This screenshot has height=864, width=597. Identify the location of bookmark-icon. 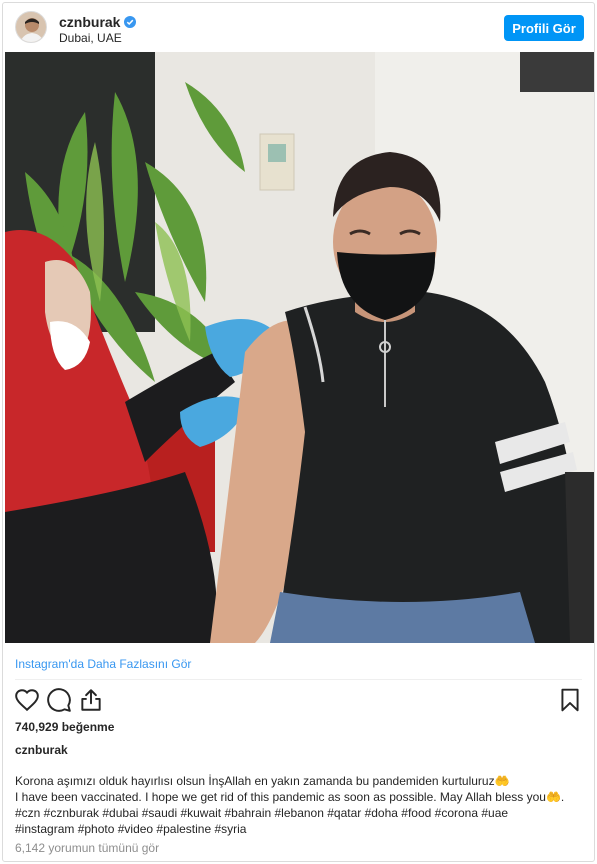
(570, 700).